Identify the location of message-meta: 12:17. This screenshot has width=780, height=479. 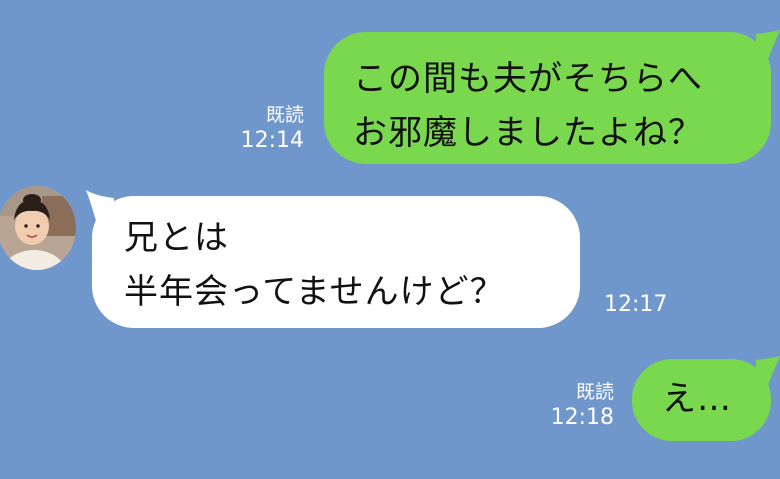
(644, 305).